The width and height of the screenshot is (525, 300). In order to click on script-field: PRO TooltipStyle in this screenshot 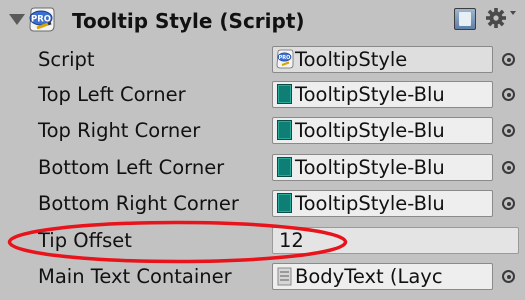, I will do `click(382, 59)`.